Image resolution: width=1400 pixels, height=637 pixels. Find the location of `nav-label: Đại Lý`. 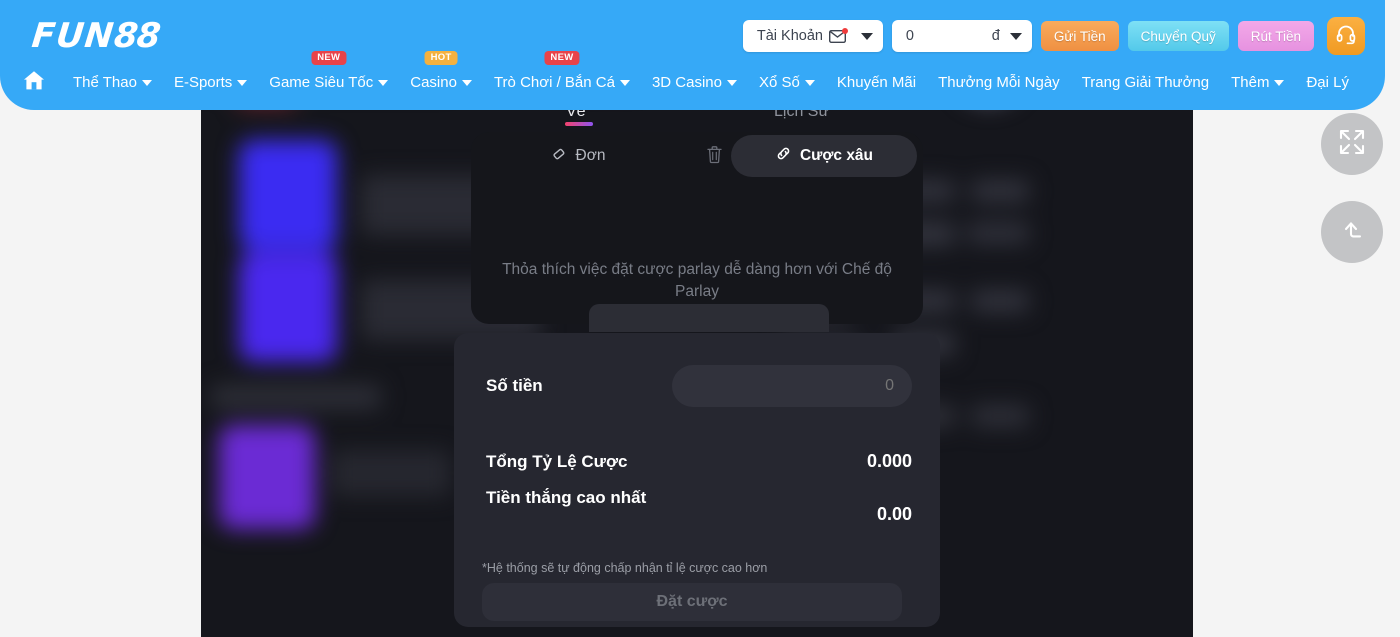

nav-label: Đại Lý is located at coordinates (1327, 82).